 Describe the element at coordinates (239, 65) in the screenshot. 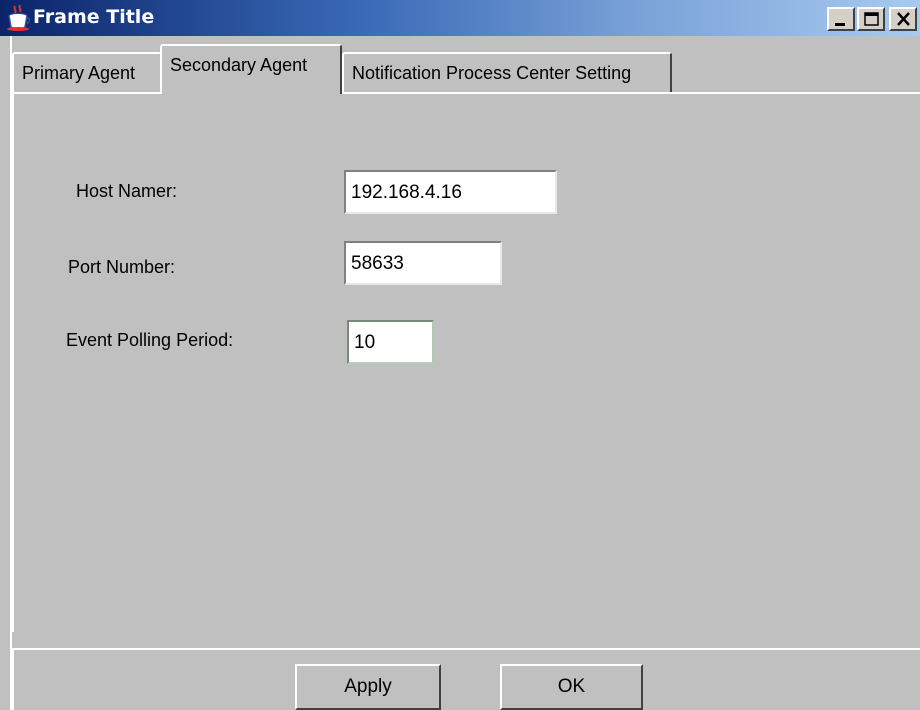

I see `tab-secondary-agent-label: Secondary Agent` at that location.